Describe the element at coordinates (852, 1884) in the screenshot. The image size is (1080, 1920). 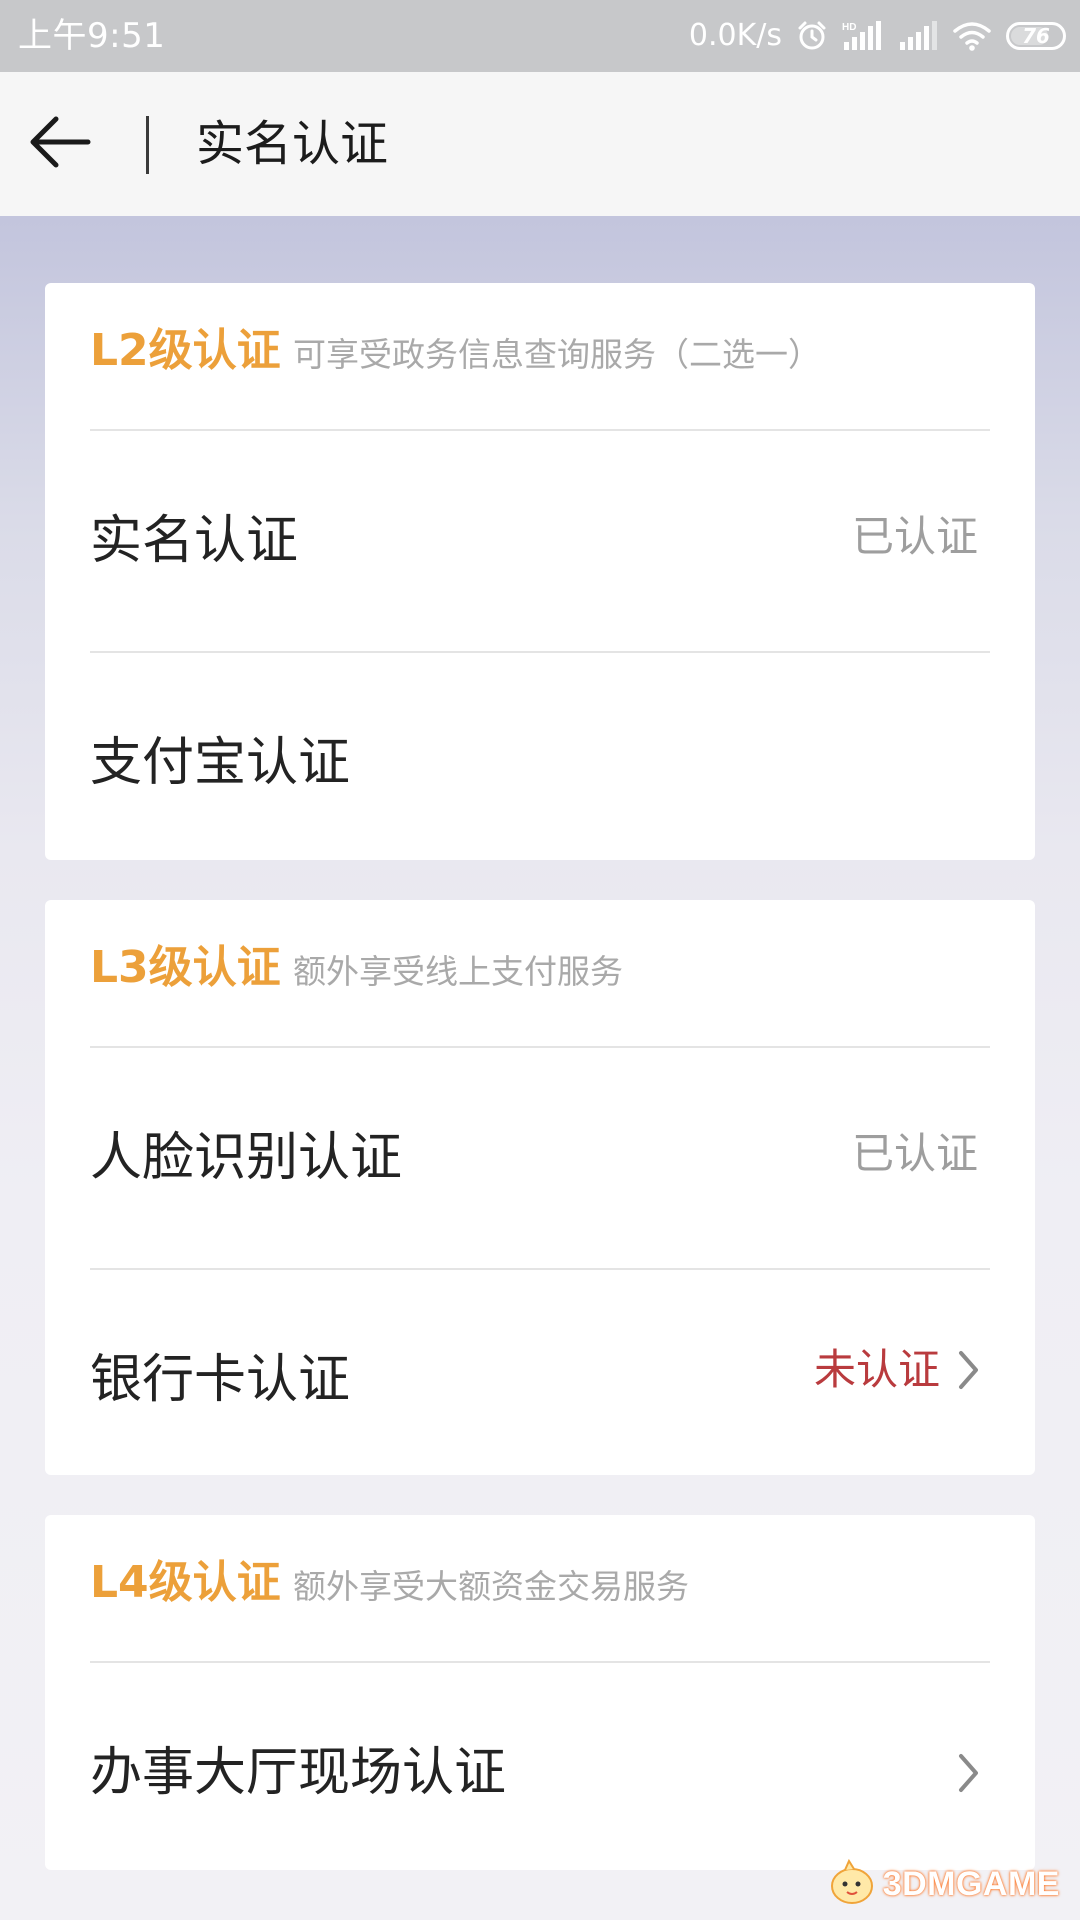
I see `mascot-icon` at that location.